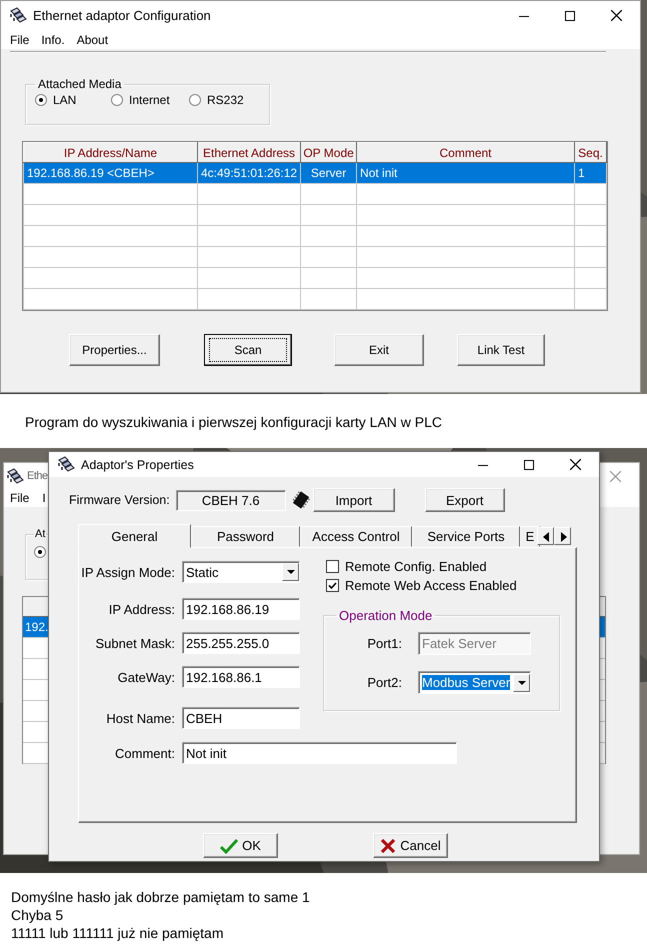 The width and height of the screenshot is (647, 949). What do you see at coordinates (353, 500) in the screenshot?
I see `import-button: Import` at bounding box center [353, 500].